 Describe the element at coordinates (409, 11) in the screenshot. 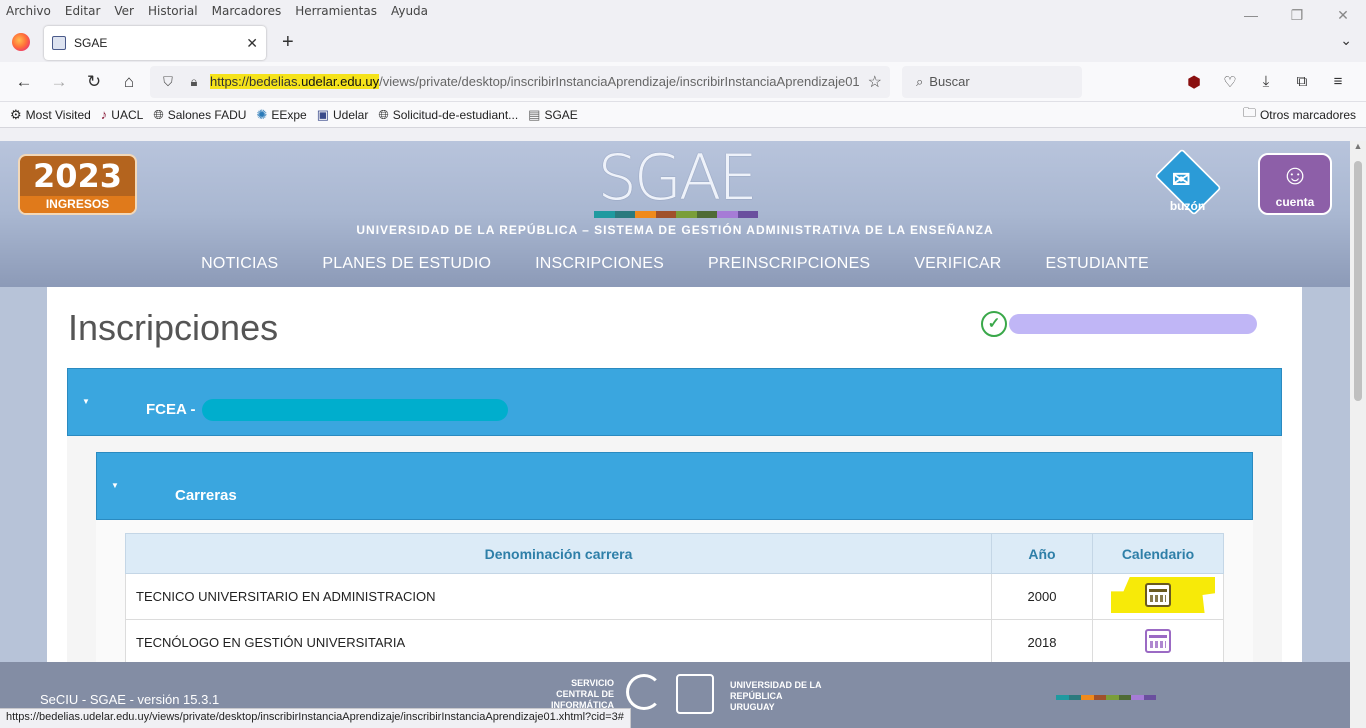

I see `menu-ayuda: Ayuda` at that location.